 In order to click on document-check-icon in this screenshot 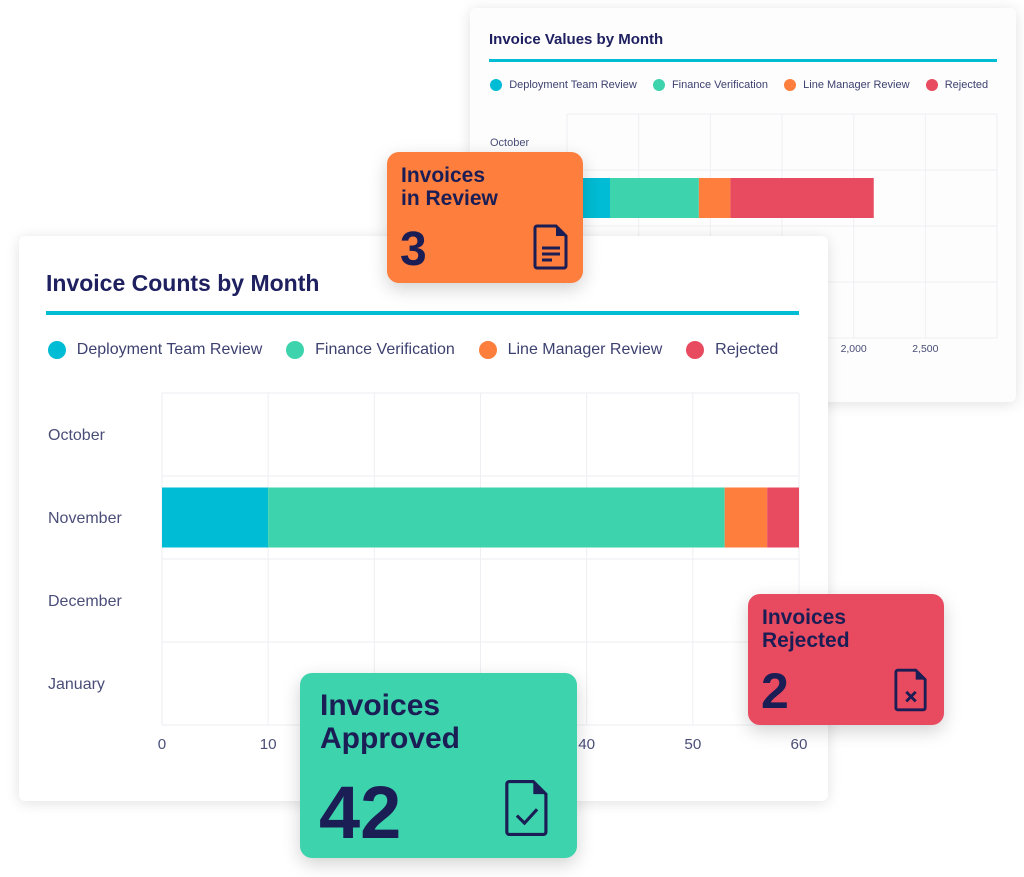, I will do `click(526, 808)`.